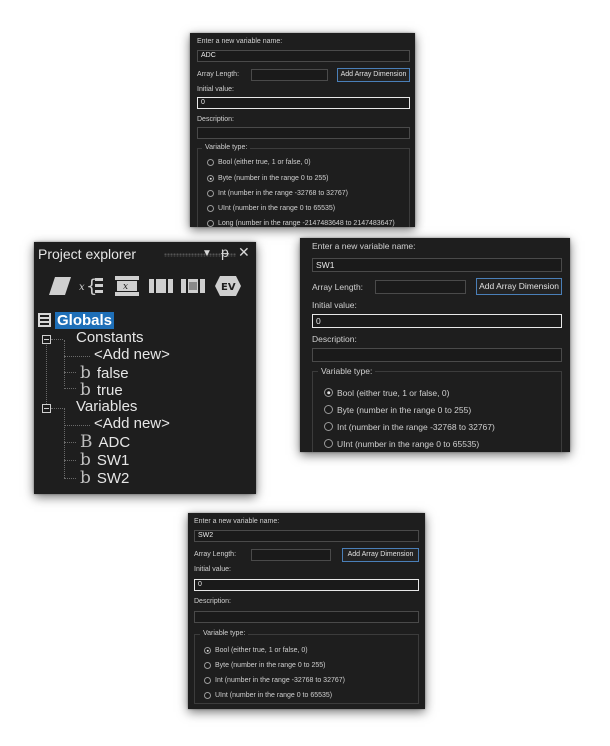 Image resolution: width=610 pixels, height=746 pixels. Describe the element at coordinates (161, 286) in the screenshot. I see `film-strip-icon` at that location.